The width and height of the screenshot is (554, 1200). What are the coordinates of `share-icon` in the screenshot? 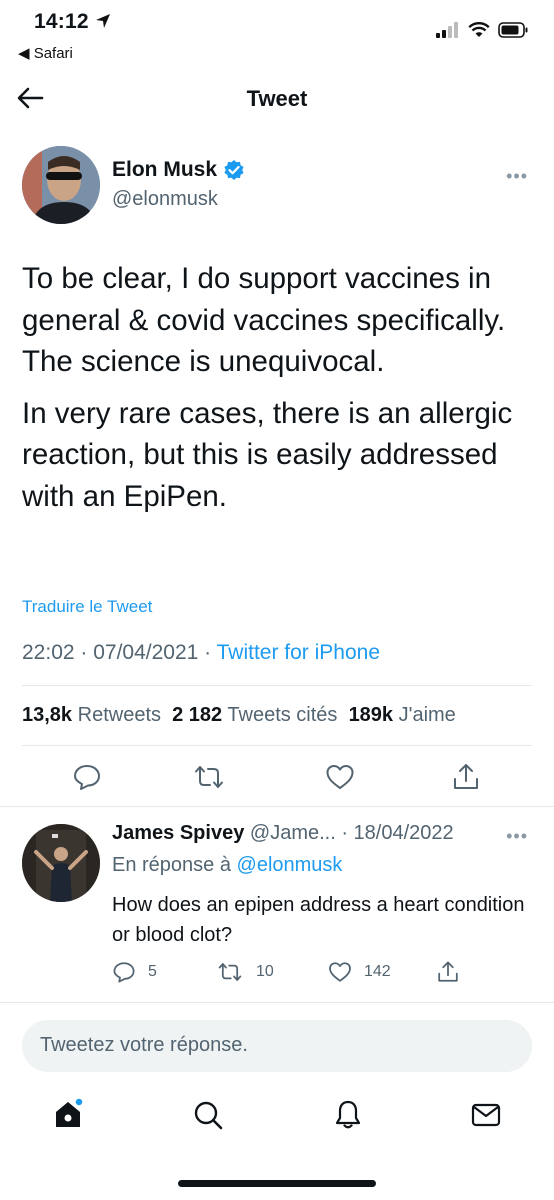 It's located at (466, 777).